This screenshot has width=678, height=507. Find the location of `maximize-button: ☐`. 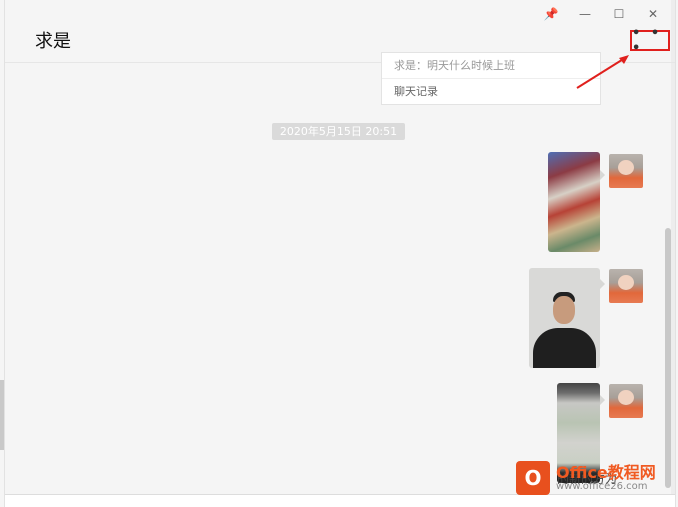

maximize-button: ☐ is located at coordinates (619, 14).